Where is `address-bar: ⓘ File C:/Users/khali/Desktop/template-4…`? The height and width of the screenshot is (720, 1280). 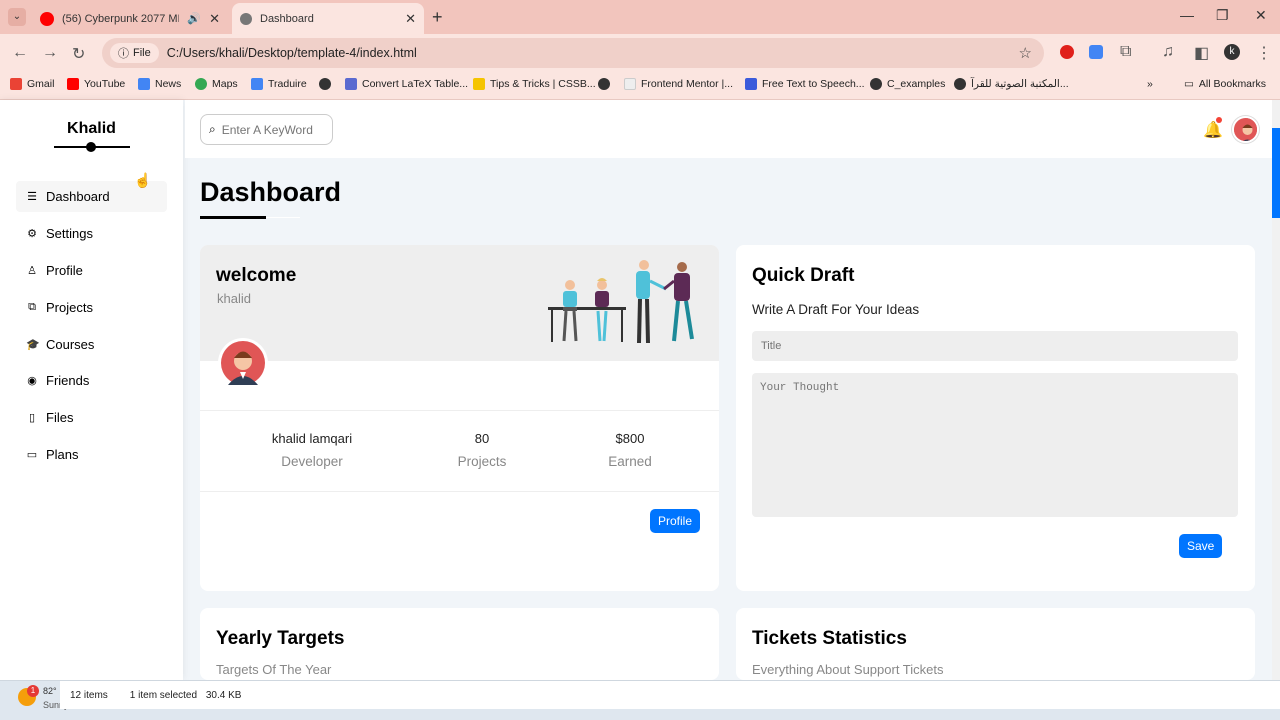
address-bar: ⓘ File C:/Users/khali/Desktop/template-4… is located at coordinates (573, 53).